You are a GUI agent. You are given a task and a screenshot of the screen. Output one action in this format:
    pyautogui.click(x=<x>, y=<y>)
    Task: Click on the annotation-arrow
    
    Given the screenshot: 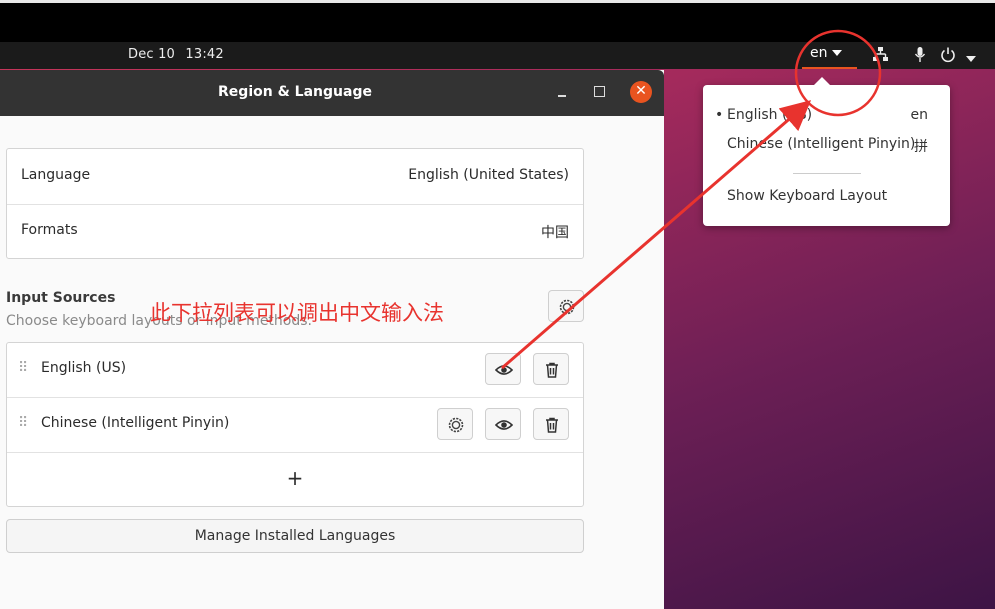 What is the action you would take?
    pyautogui.click(x=656, y=235)
    